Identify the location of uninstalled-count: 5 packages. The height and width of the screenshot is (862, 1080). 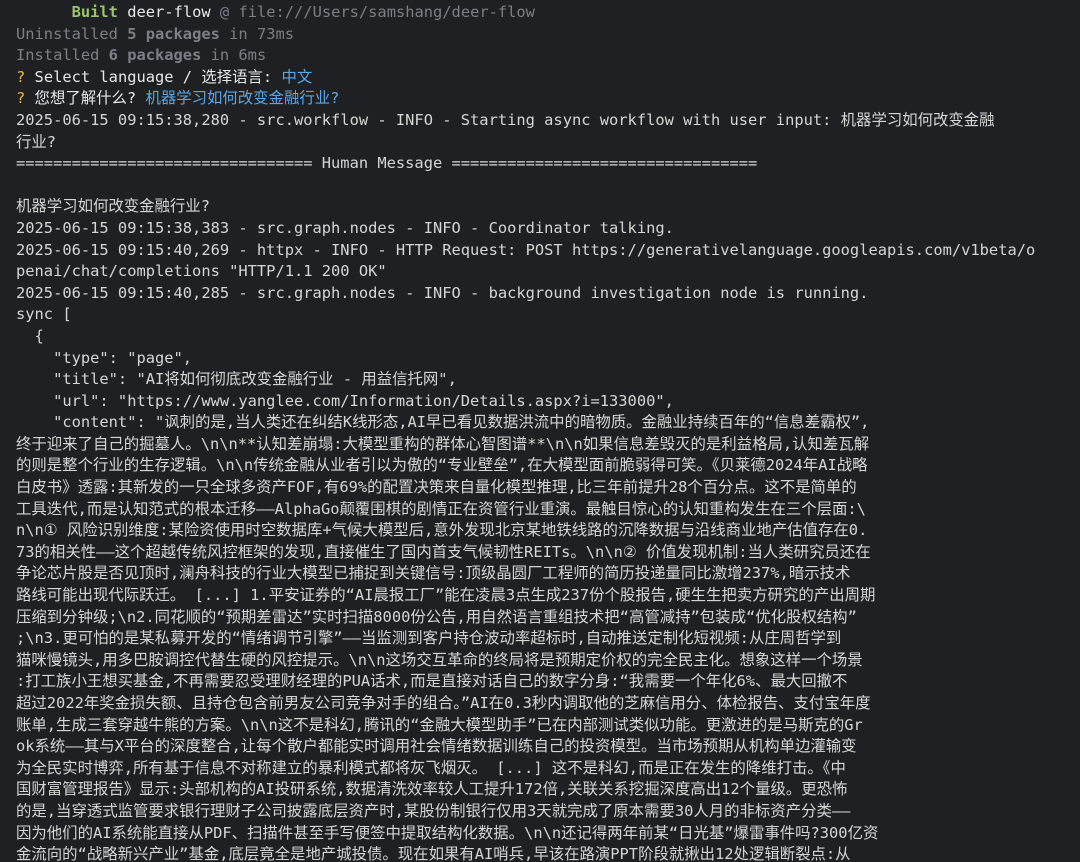
(173, 33).